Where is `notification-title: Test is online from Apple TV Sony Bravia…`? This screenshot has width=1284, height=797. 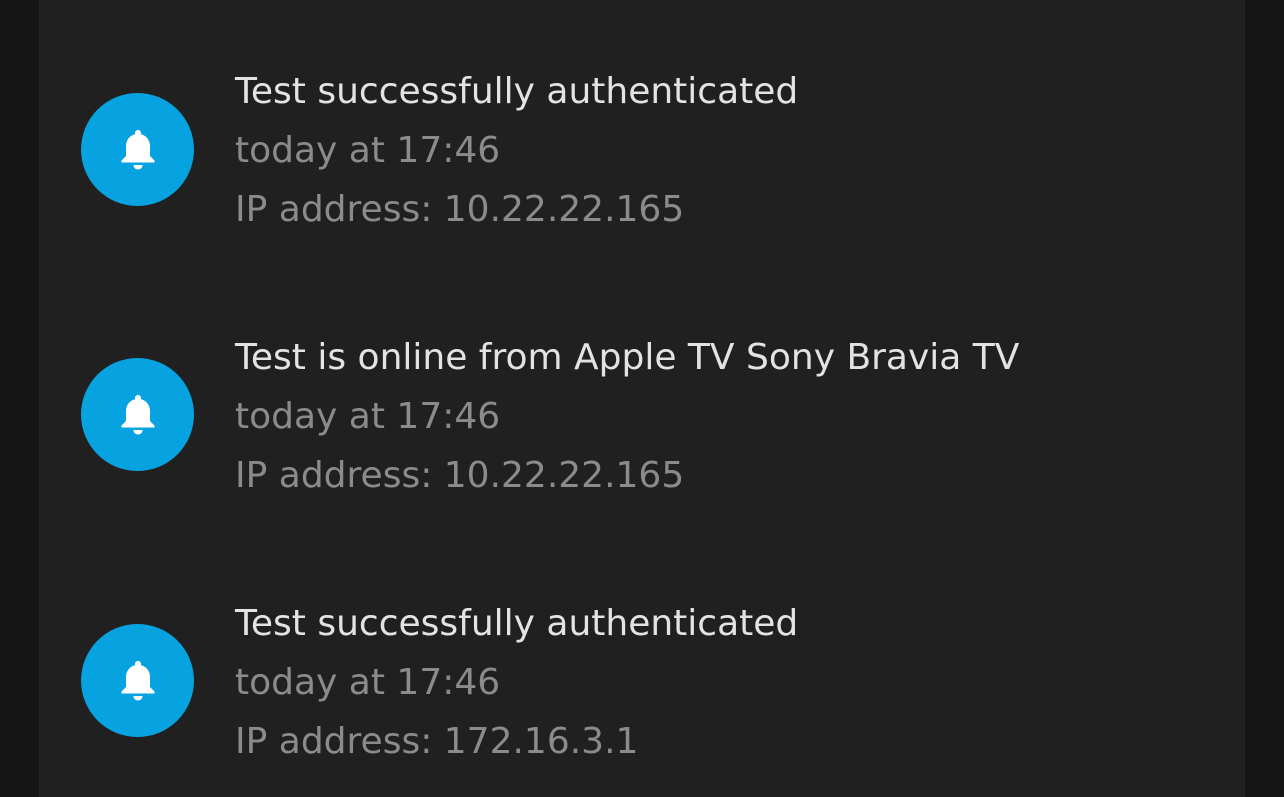
notification-title: Test is online from Apple TV Sony Bravia… is located at coordinates (627, 357).